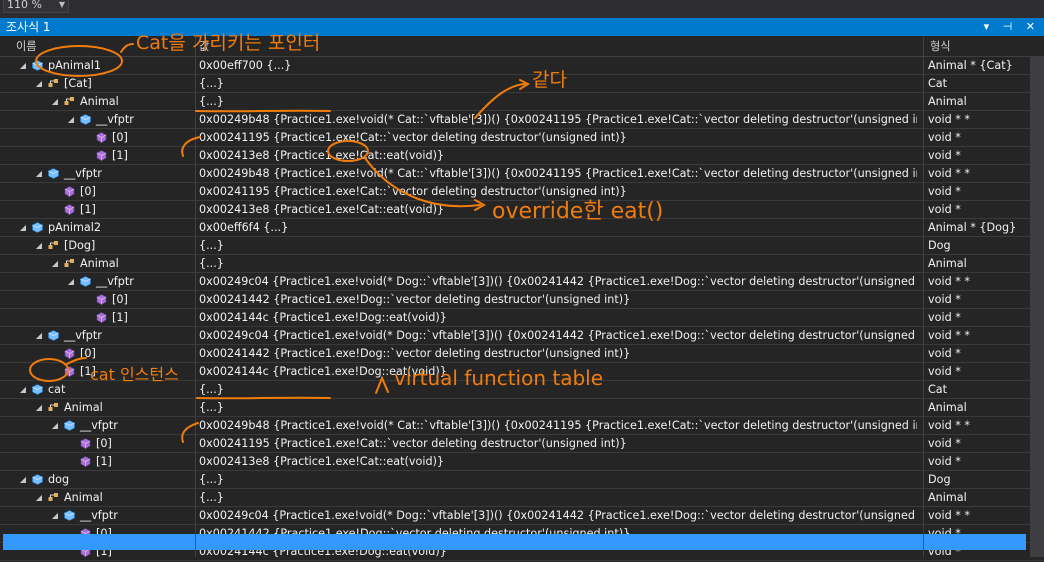 The image size is (1044, 562). Describe the element at coordinates (558, 227) in the screenshot. I see `value-cell: 0x00eff6f4 {...}` at that location.